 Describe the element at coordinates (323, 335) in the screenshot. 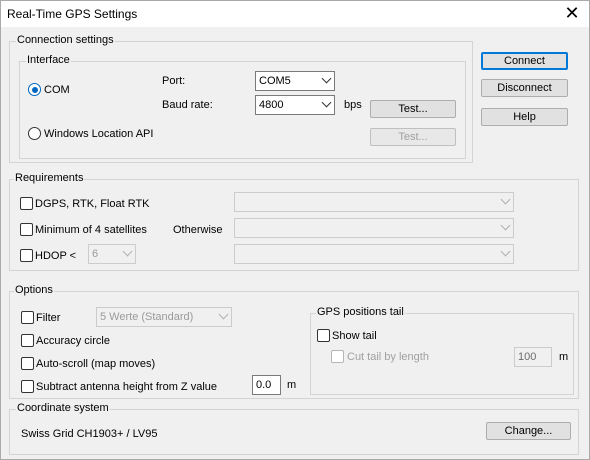

I see `show-tail-checkbox` at that location.